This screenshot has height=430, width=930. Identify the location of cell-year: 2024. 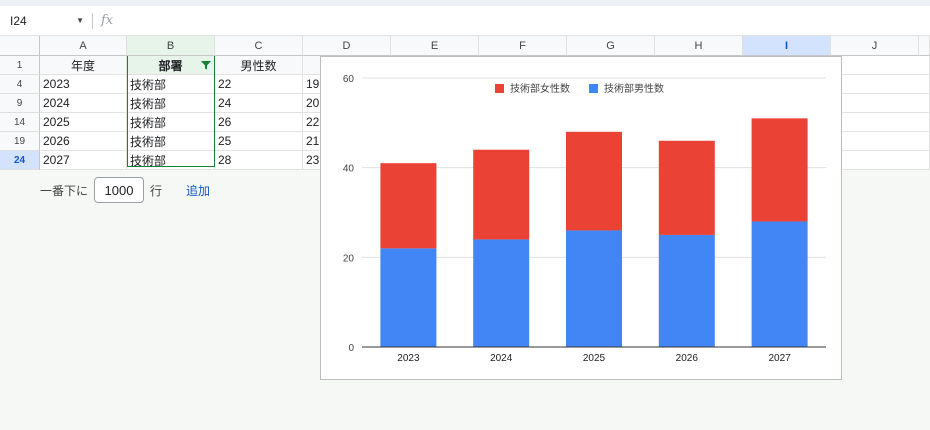
(83, 103).